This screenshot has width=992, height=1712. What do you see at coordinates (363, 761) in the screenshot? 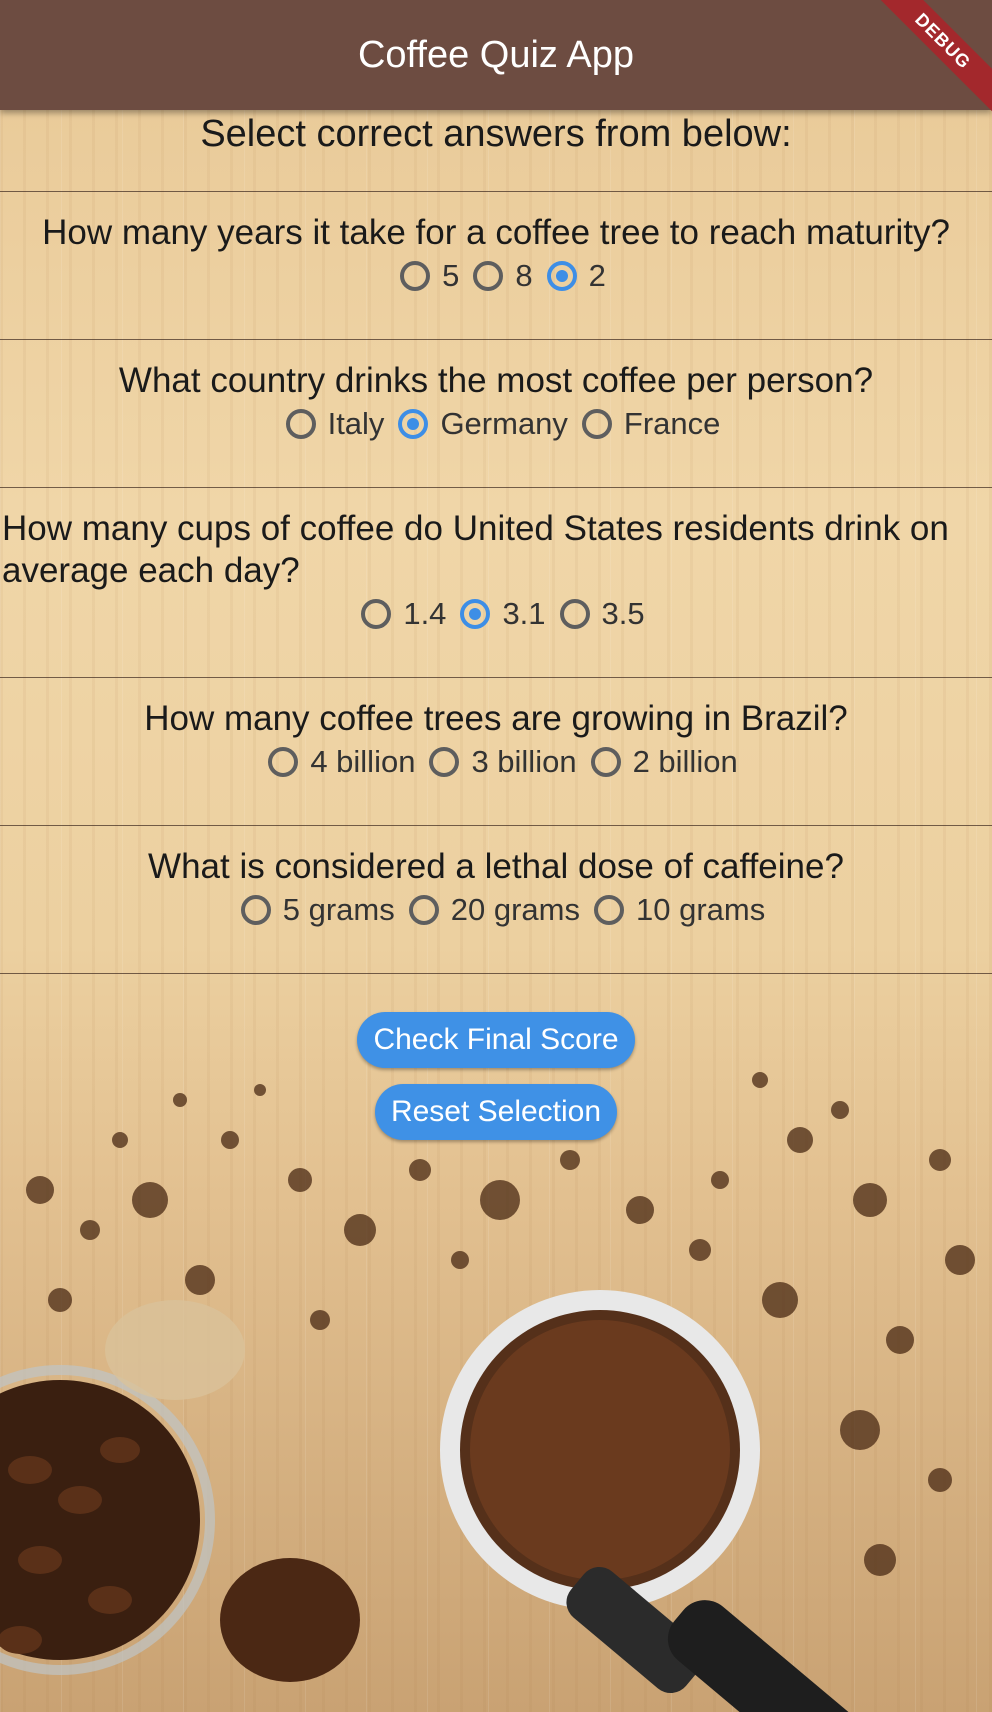
I see `option-label: 4 billion` at bounding box center [363, 761].